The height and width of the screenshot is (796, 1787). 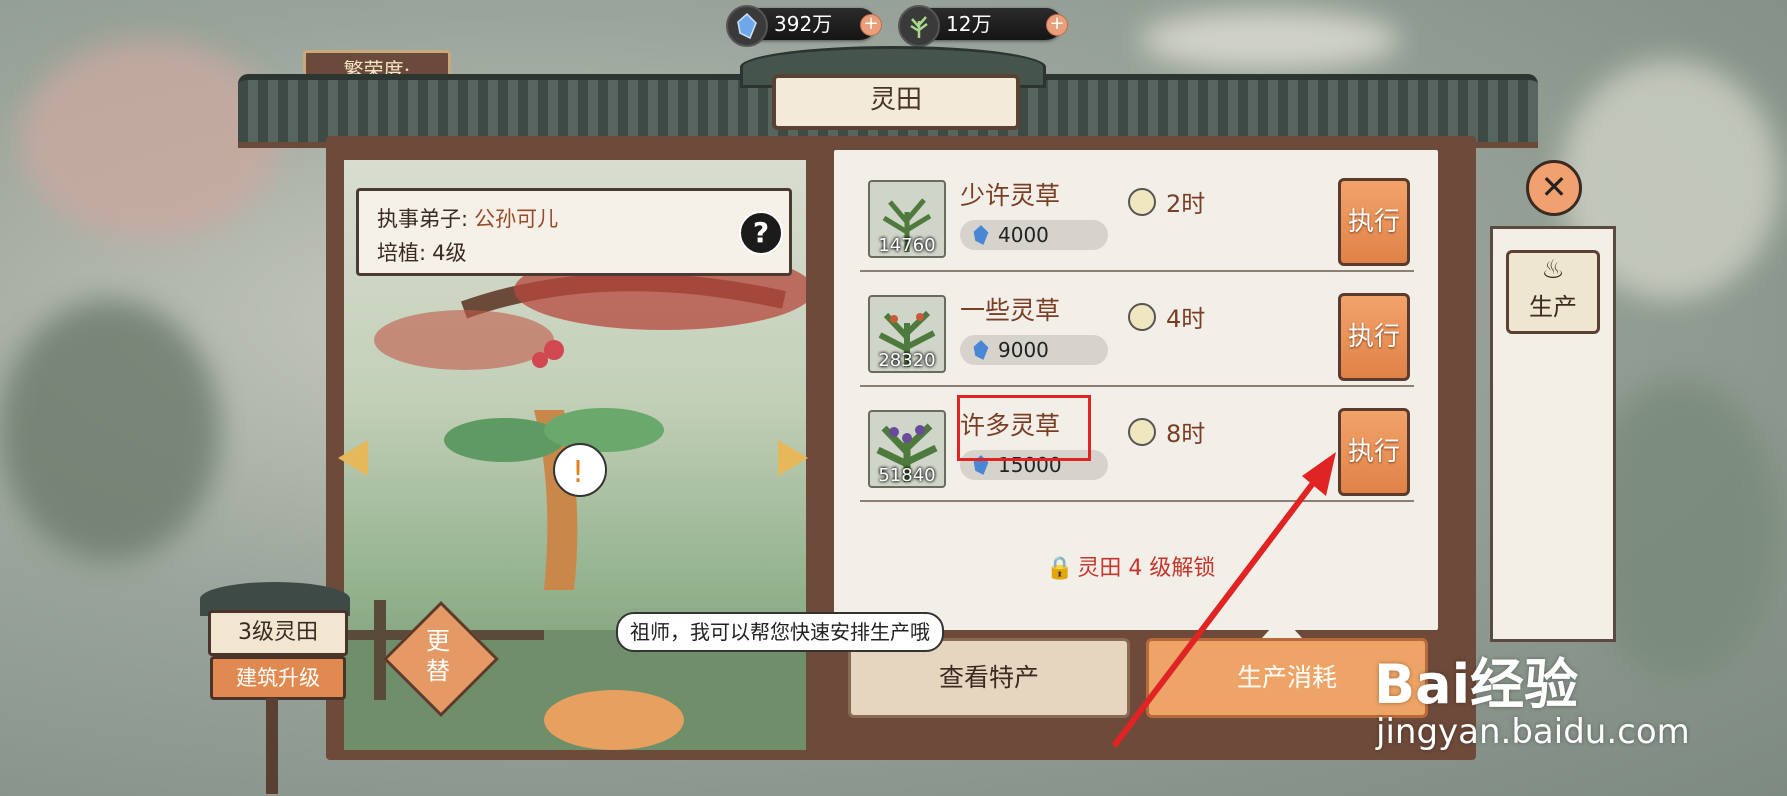 What do you see at coordinates (449, 253) in the screenshot?
I see `cultivate-value: 4级` at bounding box center [449, 253].